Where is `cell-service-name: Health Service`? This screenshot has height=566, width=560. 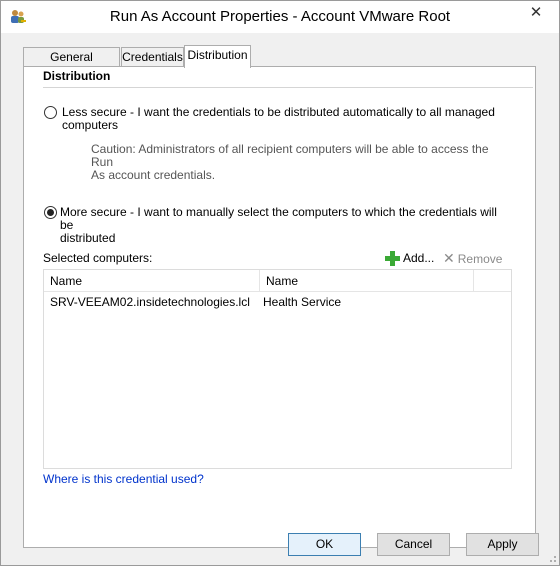
cell-service-name: Health Service is located at coordinates (302, 302).